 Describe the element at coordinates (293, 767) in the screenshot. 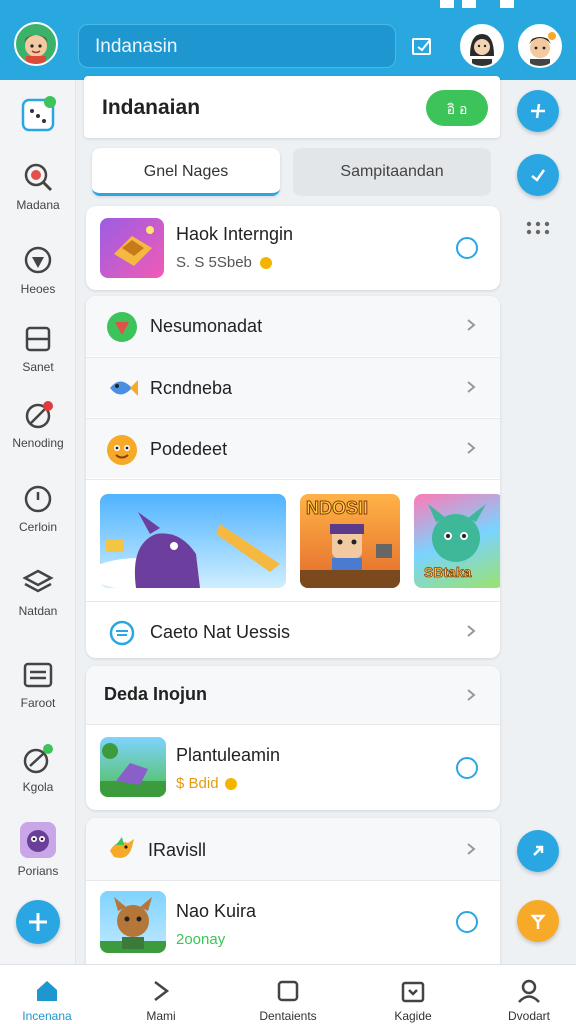

I see `game-item: Plantuleamin $ Bdid` at that location.